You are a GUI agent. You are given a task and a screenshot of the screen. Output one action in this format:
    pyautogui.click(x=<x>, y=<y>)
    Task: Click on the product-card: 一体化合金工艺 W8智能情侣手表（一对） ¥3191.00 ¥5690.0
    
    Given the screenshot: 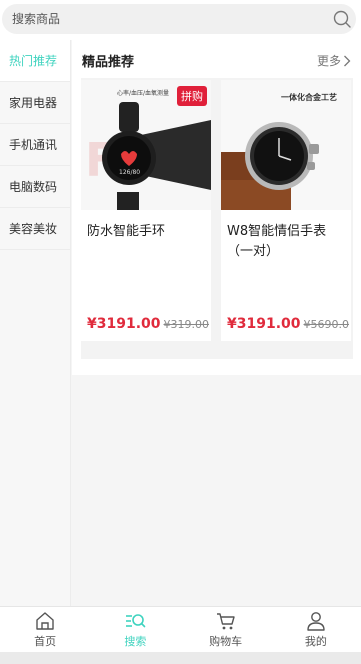 What is the action you would take?
    pyautogui.click(x=286, y=210)
    